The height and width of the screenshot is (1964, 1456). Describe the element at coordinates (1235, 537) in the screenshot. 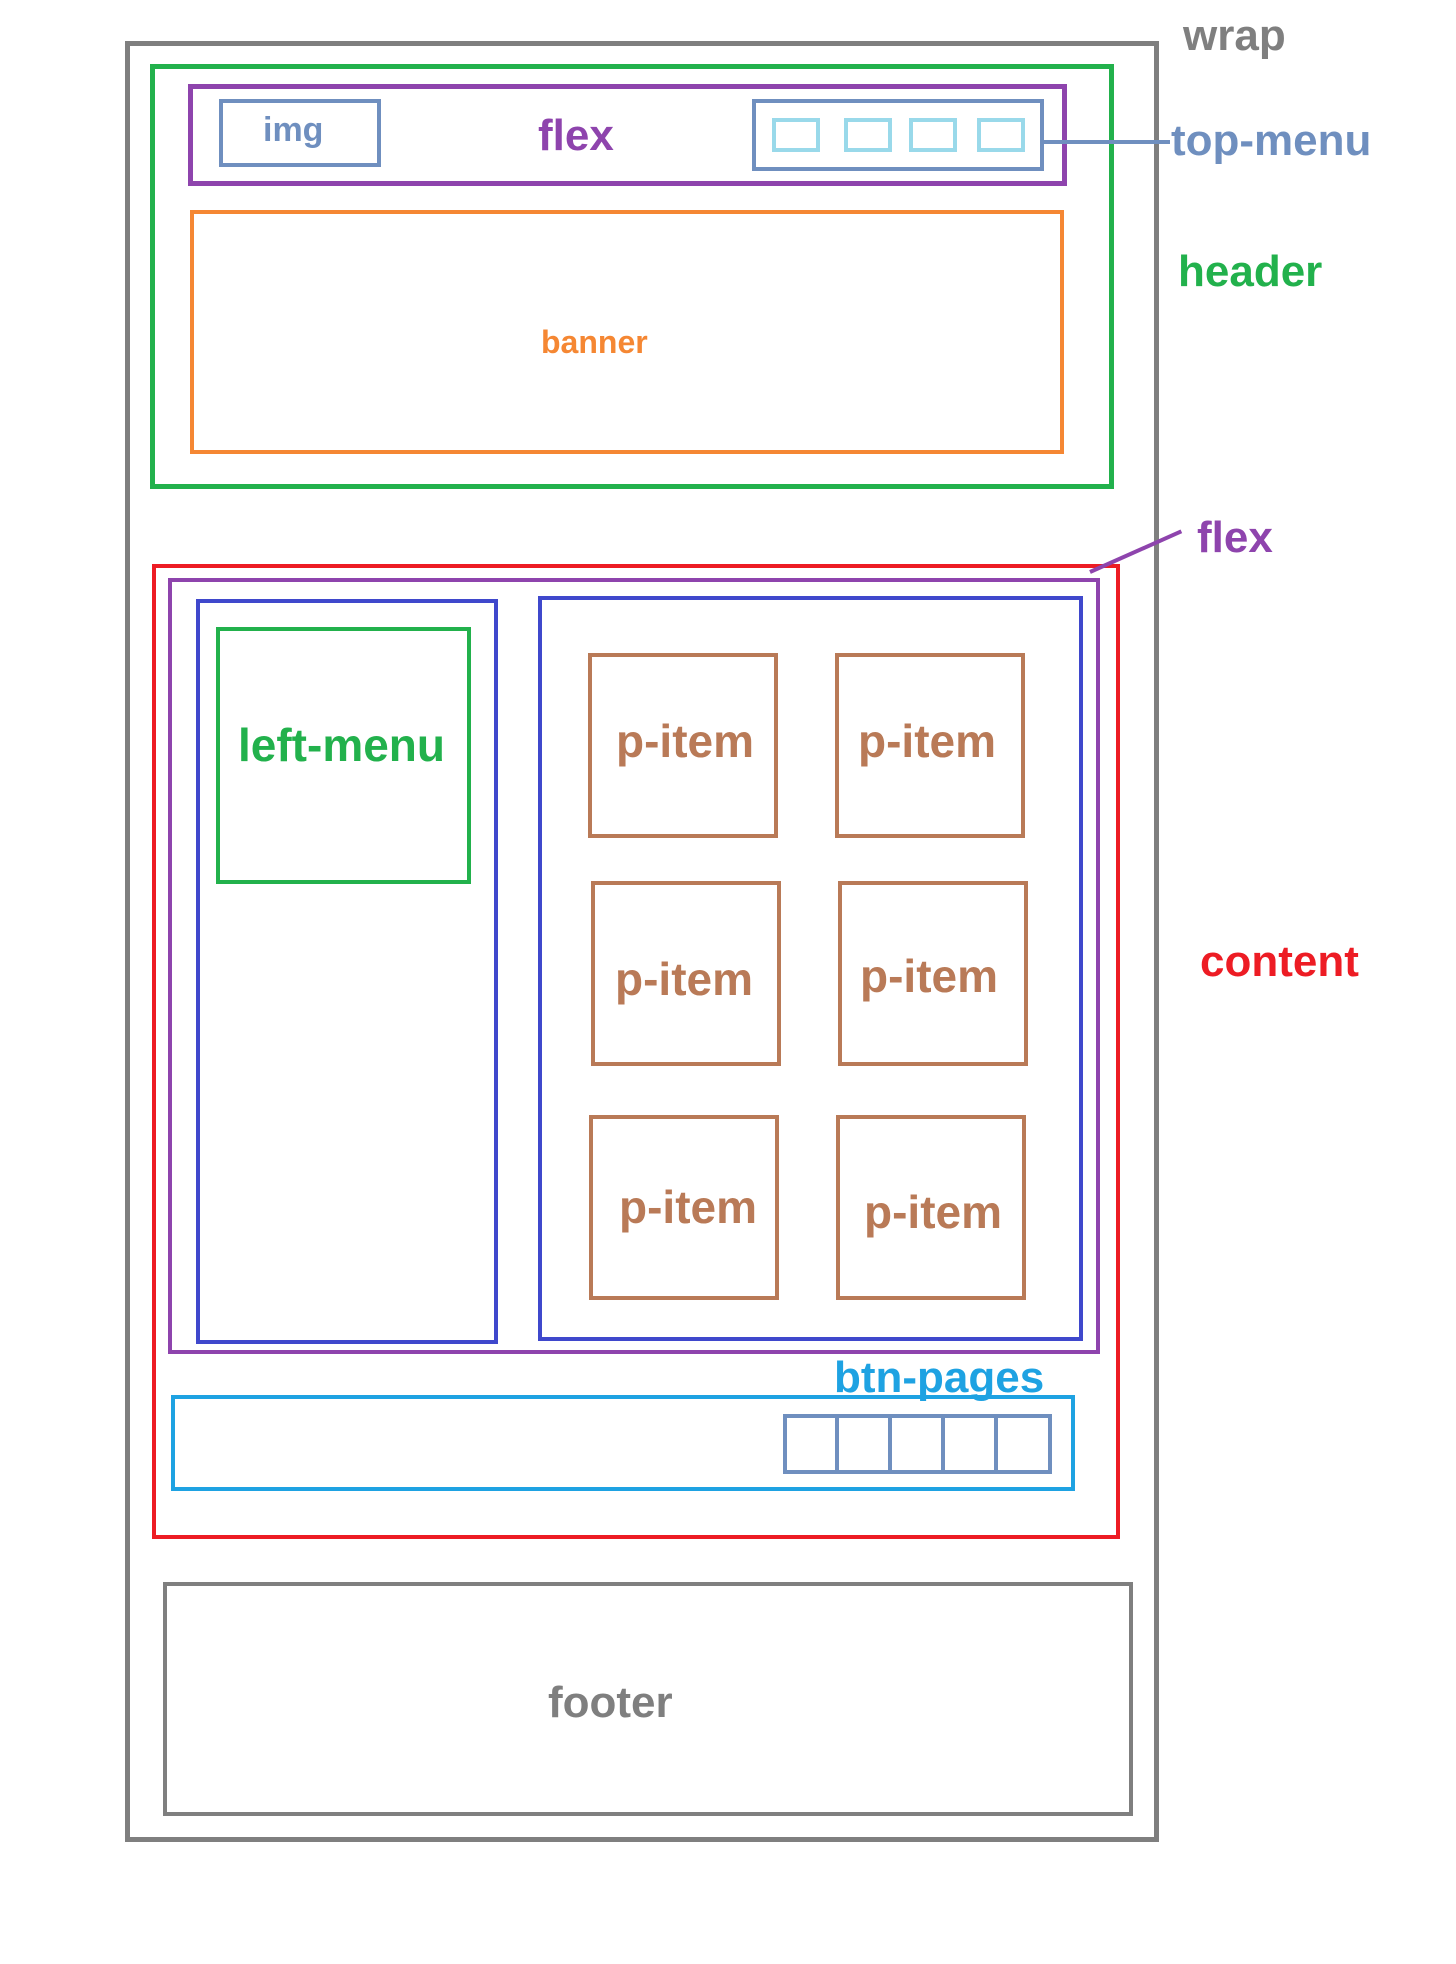

I see `content-flex-label: flex` at that location.